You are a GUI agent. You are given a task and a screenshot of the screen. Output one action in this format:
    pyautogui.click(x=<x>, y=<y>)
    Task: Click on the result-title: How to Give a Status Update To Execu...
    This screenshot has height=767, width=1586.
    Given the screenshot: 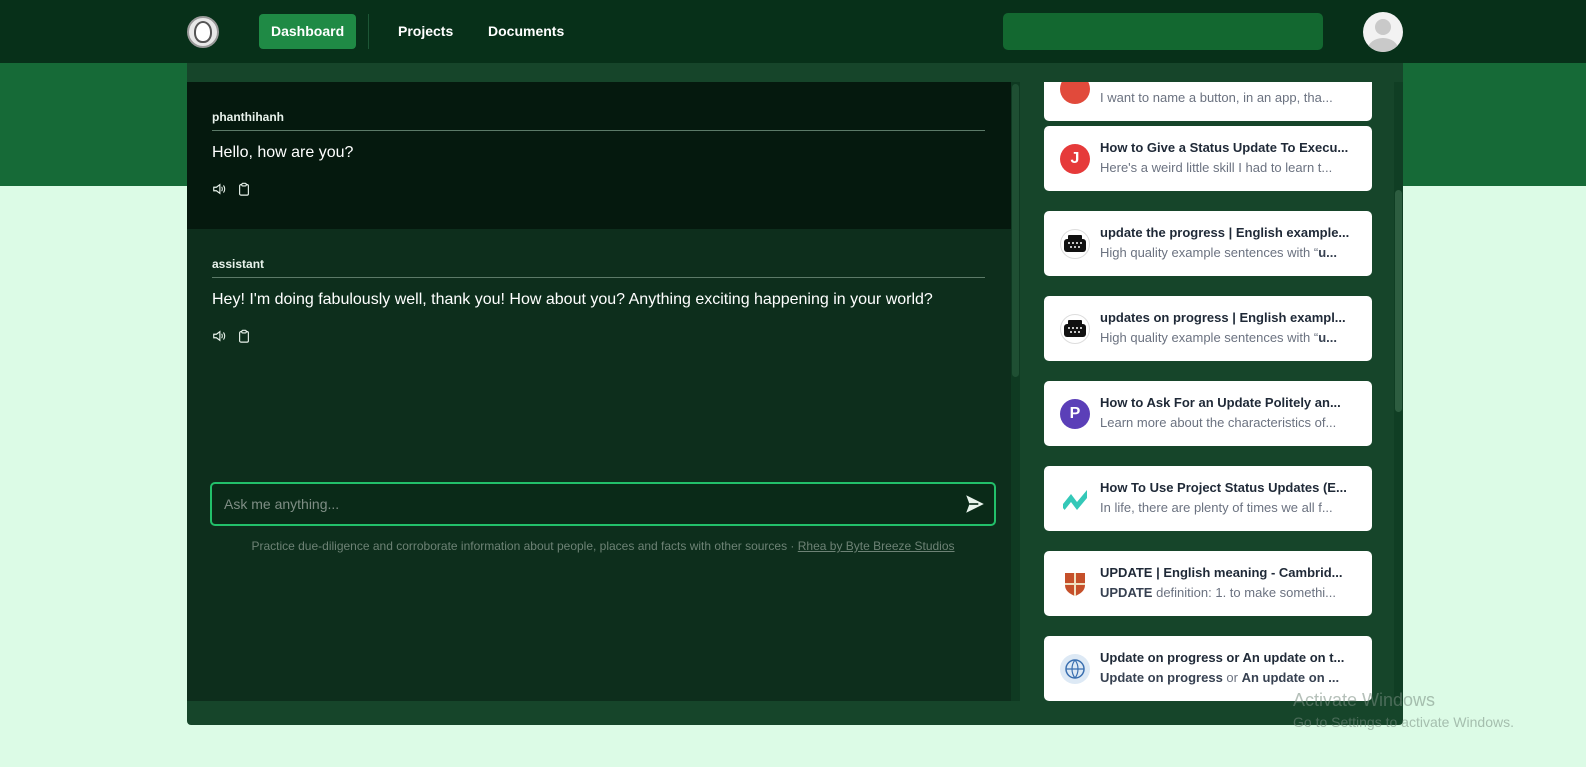 What is the action you would take?
    pyautogui.click(x=1224, y=147)
    